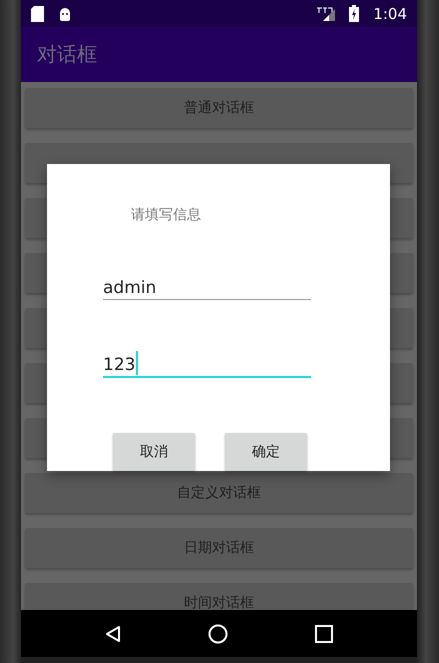 This screenshot has height=663, width=439. Describe the element at coordinates (166, 215) in the screenshot. I see `dialog-title: 请填写信息` at that location.